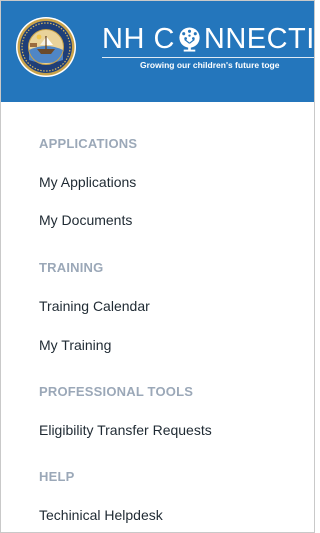  I want to click on nav-item-training-calendar: Training Calendar, so click(94, 306).